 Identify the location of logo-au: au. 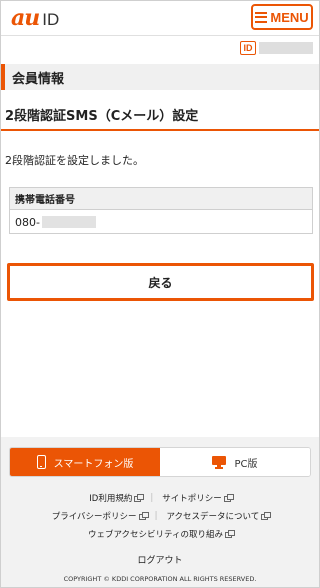
(25, 18).